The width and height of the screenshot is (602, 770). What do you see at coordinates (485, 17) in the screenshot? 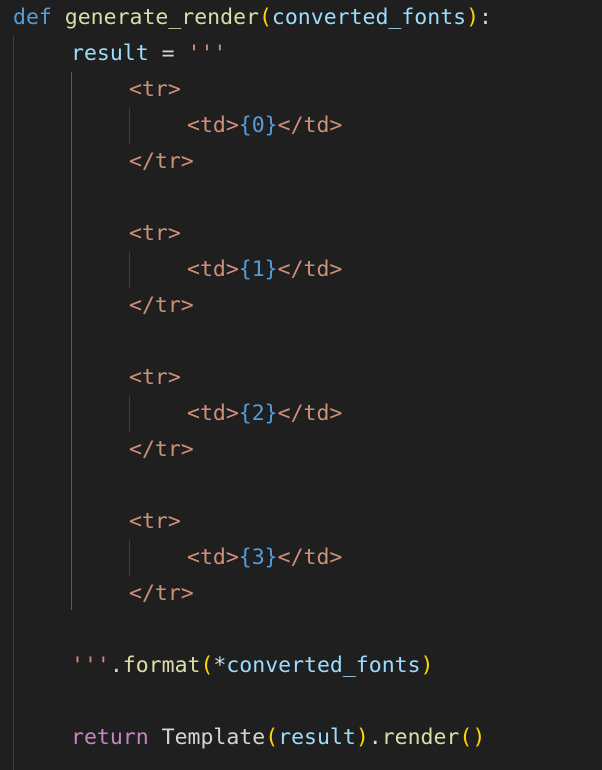
I see `colon: :` at bounding box center [485, 17].